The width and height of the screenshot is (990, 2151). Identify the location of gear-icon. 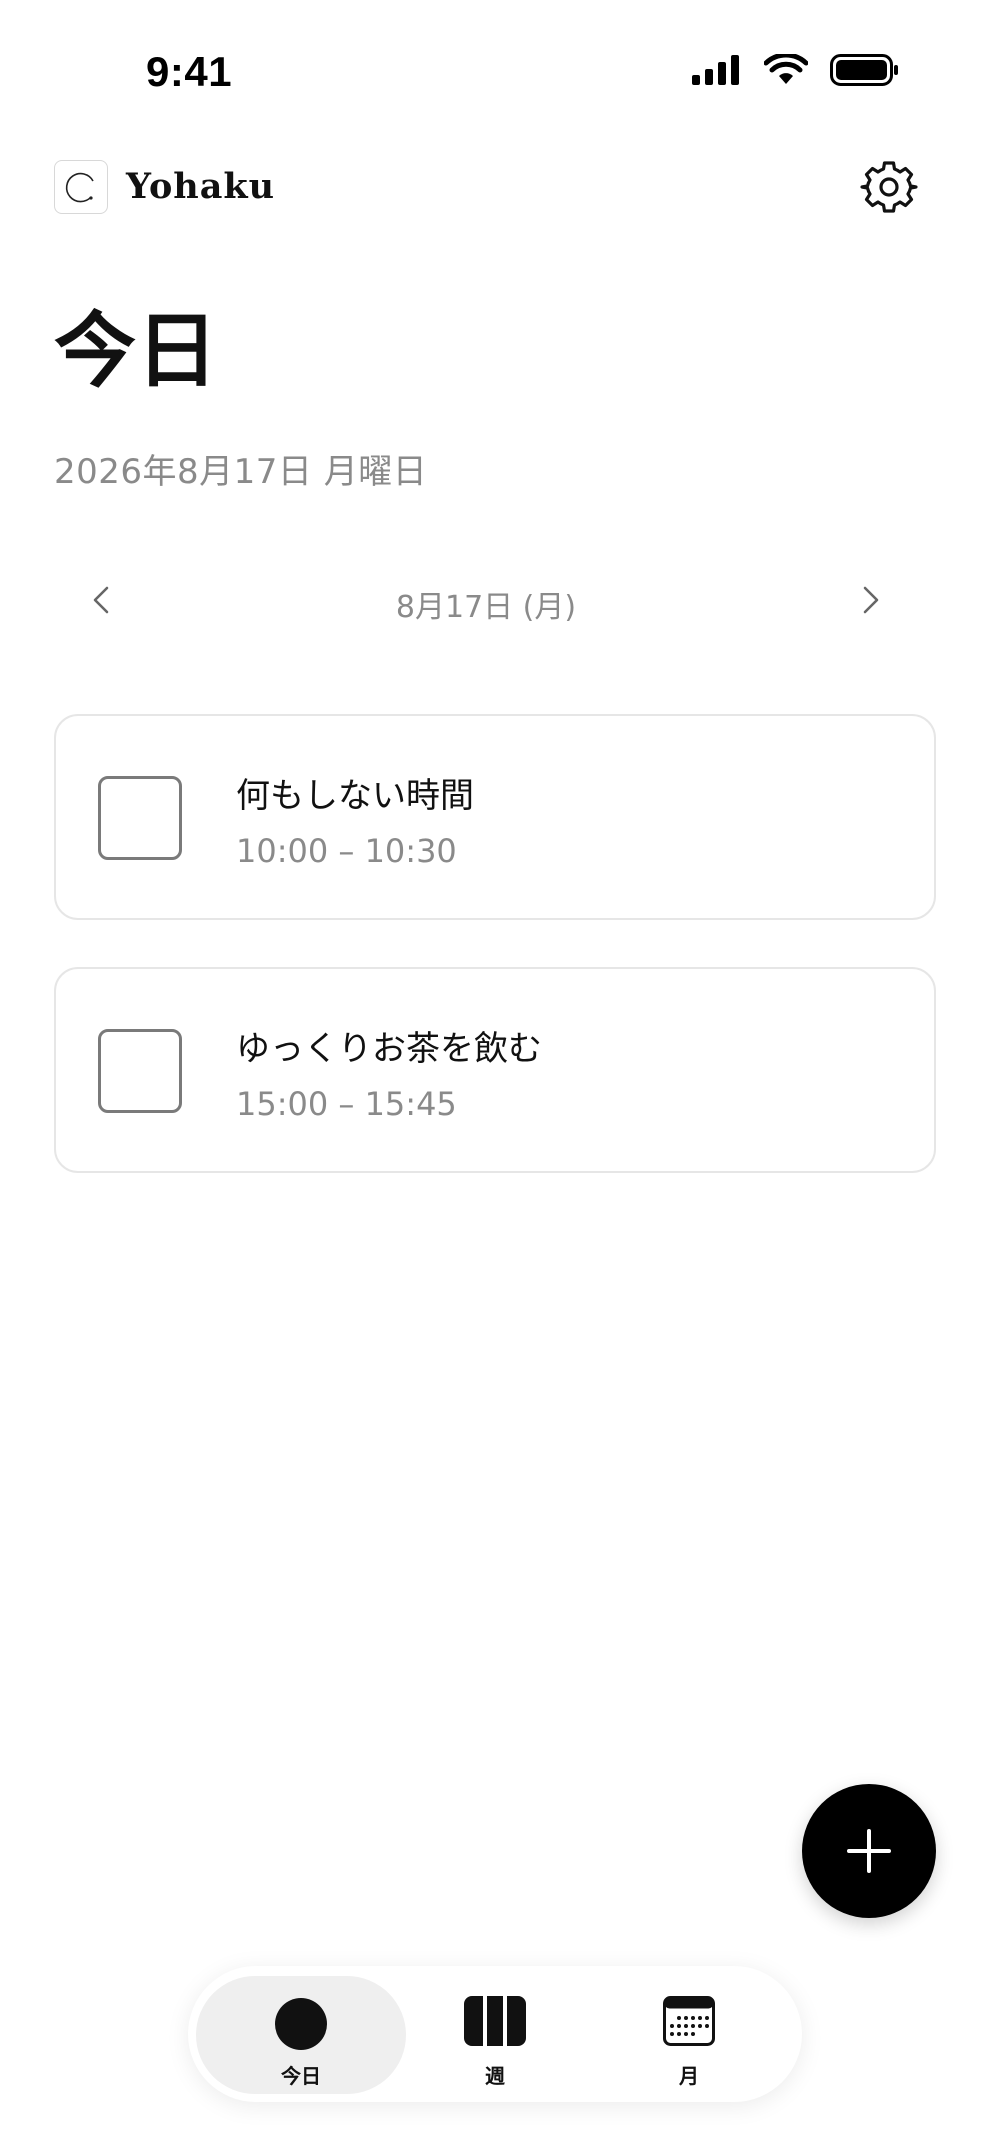
(889, 187).